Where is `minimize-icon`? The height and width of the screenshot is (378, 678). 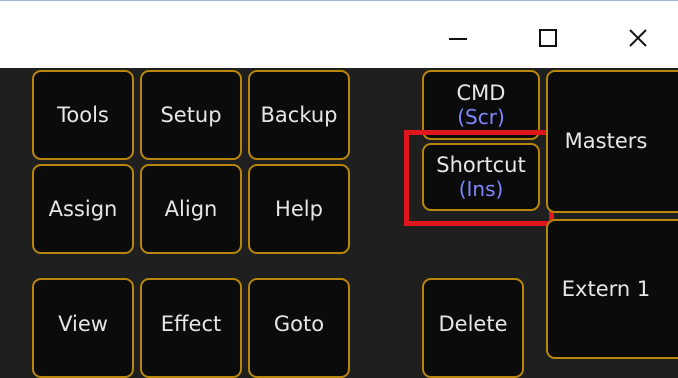 minimize-icon is located at coordinates (458, 39).